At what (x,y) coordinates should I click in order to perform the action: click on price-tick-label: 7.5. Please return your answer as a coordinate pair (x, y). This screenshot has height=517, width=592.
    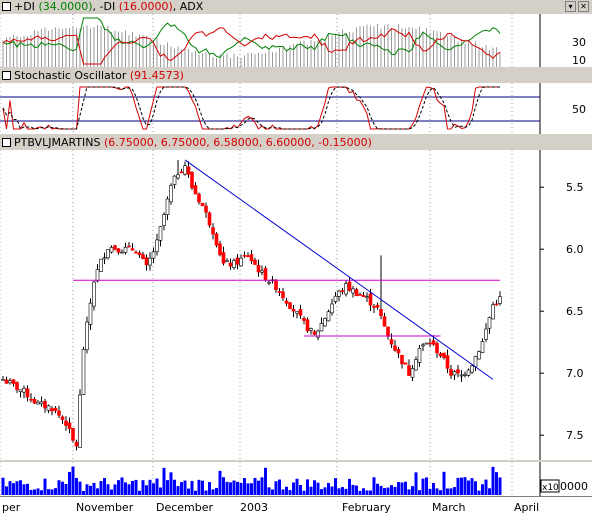
    Looking at the image, I should click on (575, 435).